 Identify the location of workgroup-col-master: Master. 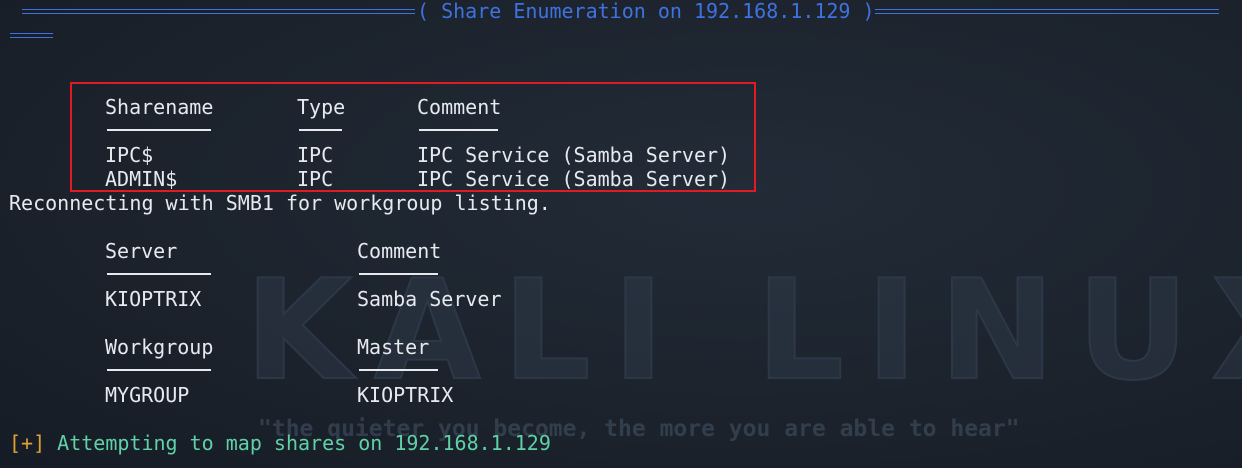
(393, 347).